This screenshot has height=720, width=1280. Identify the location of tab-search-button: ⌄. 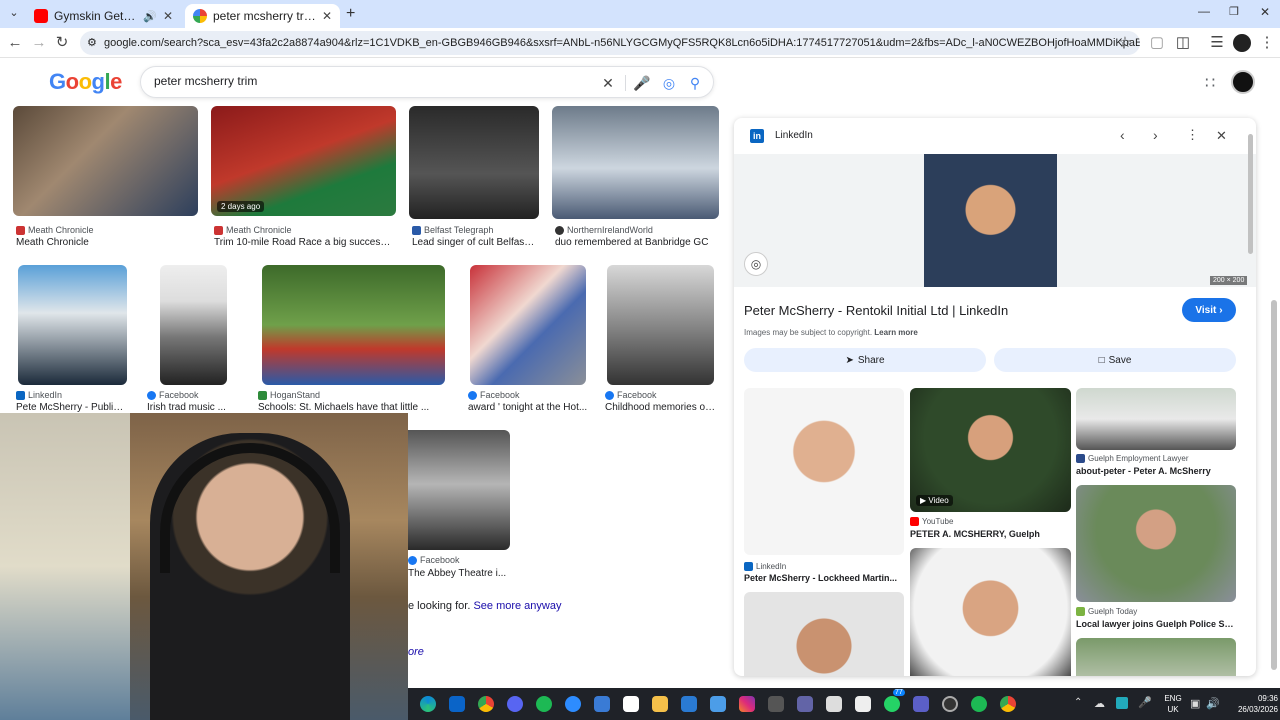
(14, 14).